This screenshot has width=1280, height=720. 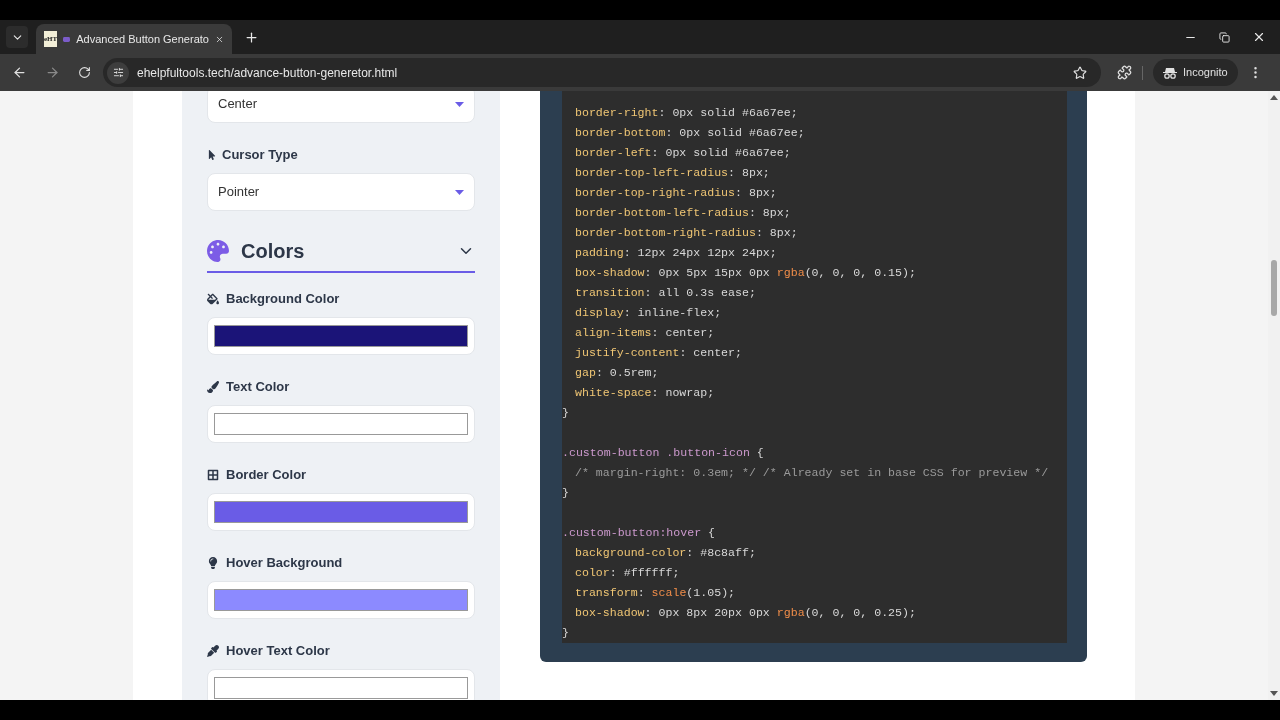 I want to click on field-label: Hover Text Color, so click(x=278, y=651).